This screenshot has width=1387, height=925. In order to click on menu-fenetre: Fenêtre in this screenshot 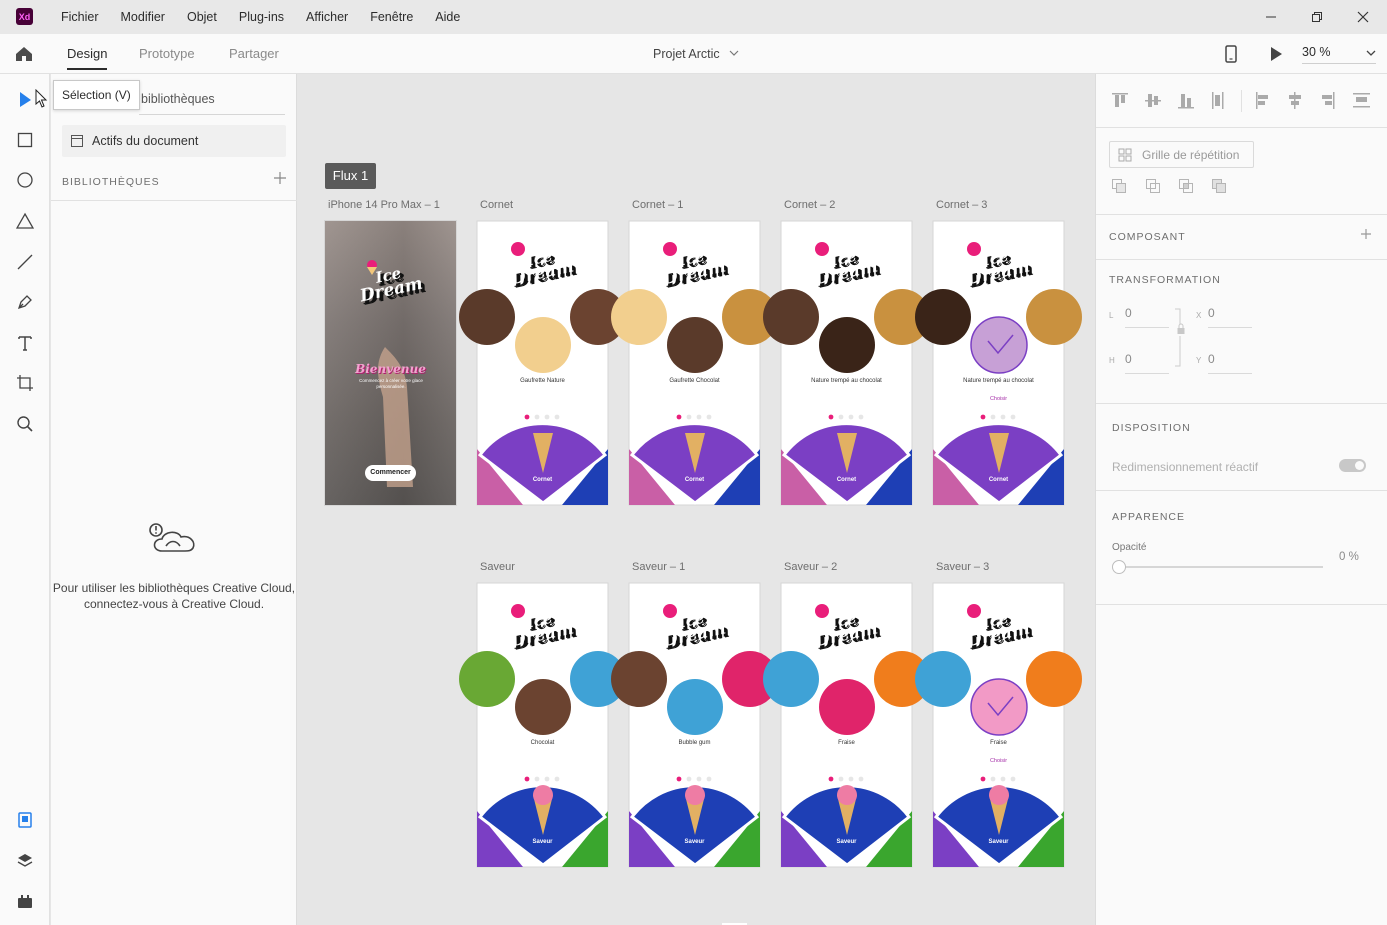, I will do `click(391, 17)`.